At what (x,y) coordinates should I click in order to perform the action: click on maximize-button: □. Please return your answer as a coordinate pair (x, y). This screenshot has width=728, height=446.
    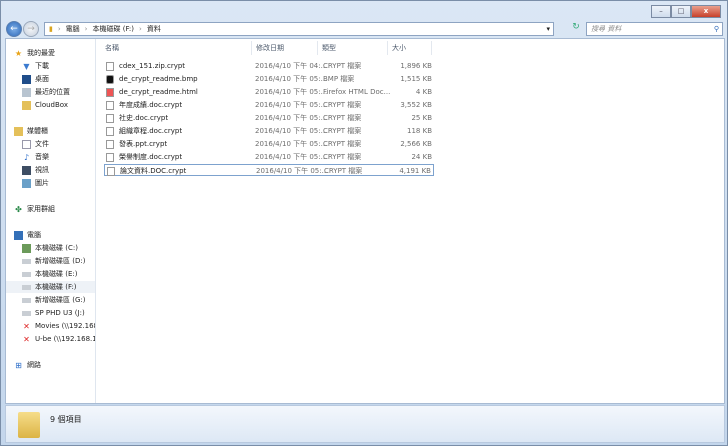
    Looking at the image, I should click on (681, 11).